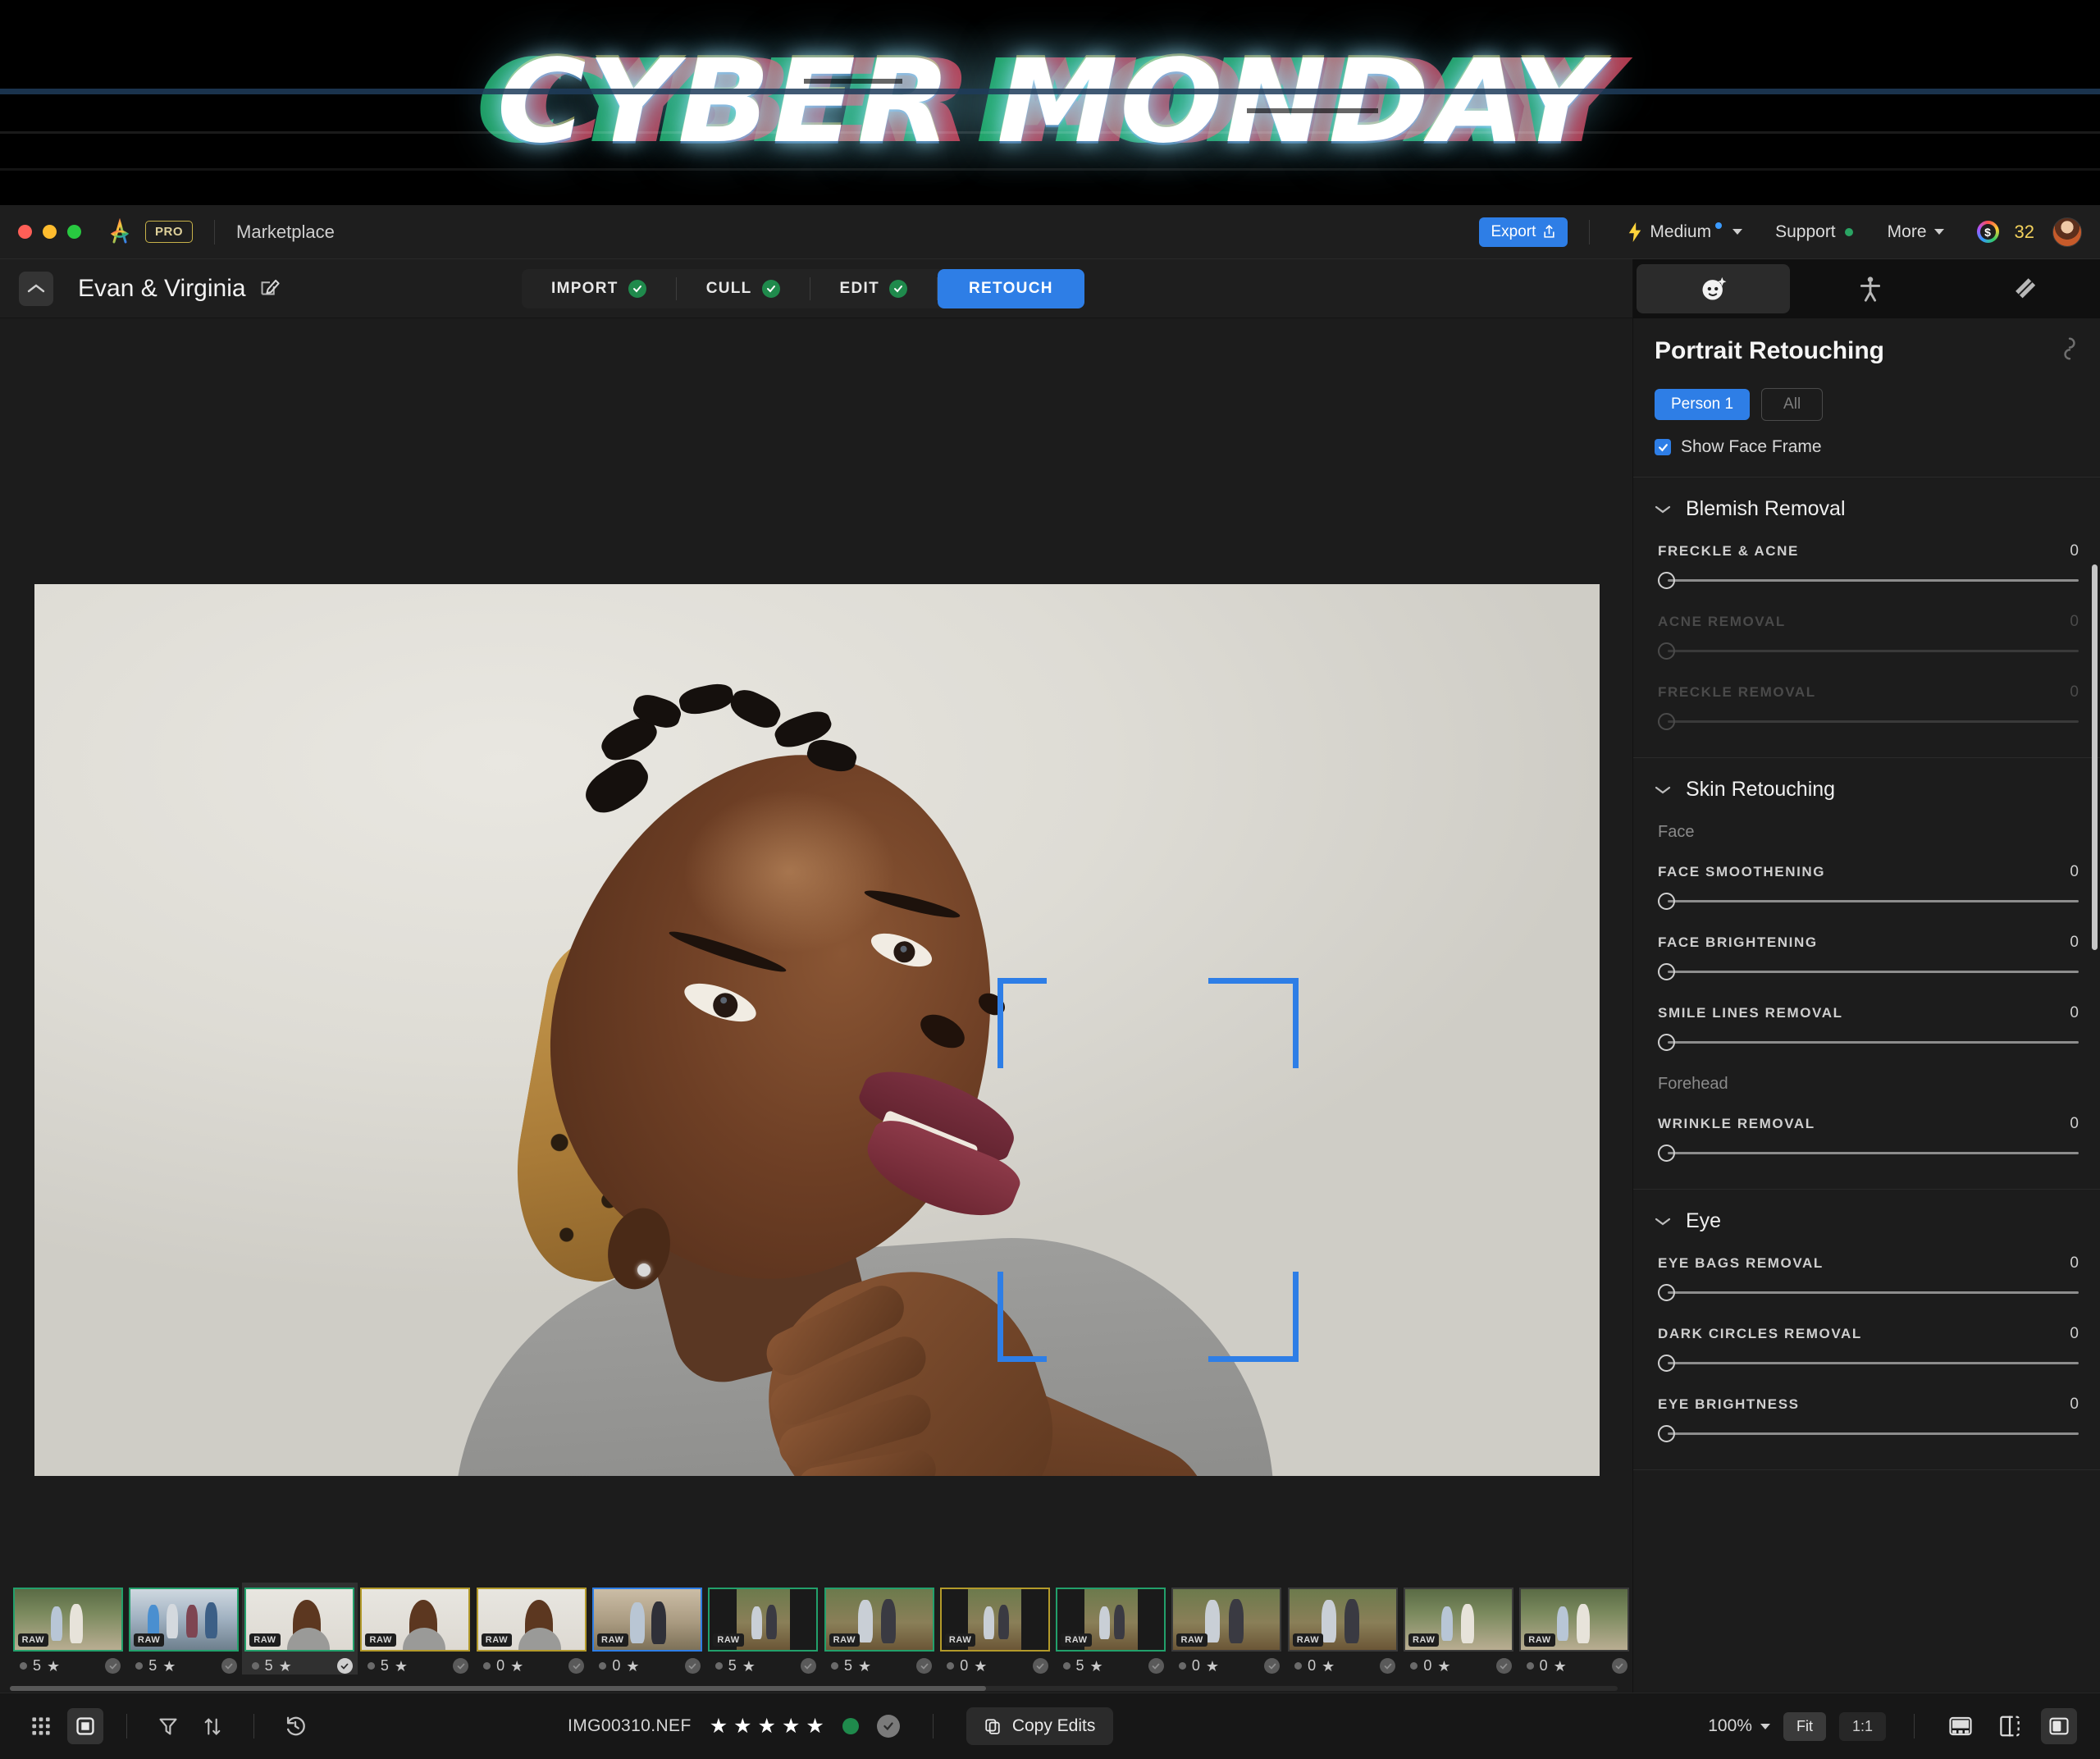 The height and width of the screenshot is (1759, 2100). What do you see at coordinates (1867, 1268) in the screenshot?
I see `slider-control: EYE BAGS REMOVAL 0` at bounding box center [1867, 1268].